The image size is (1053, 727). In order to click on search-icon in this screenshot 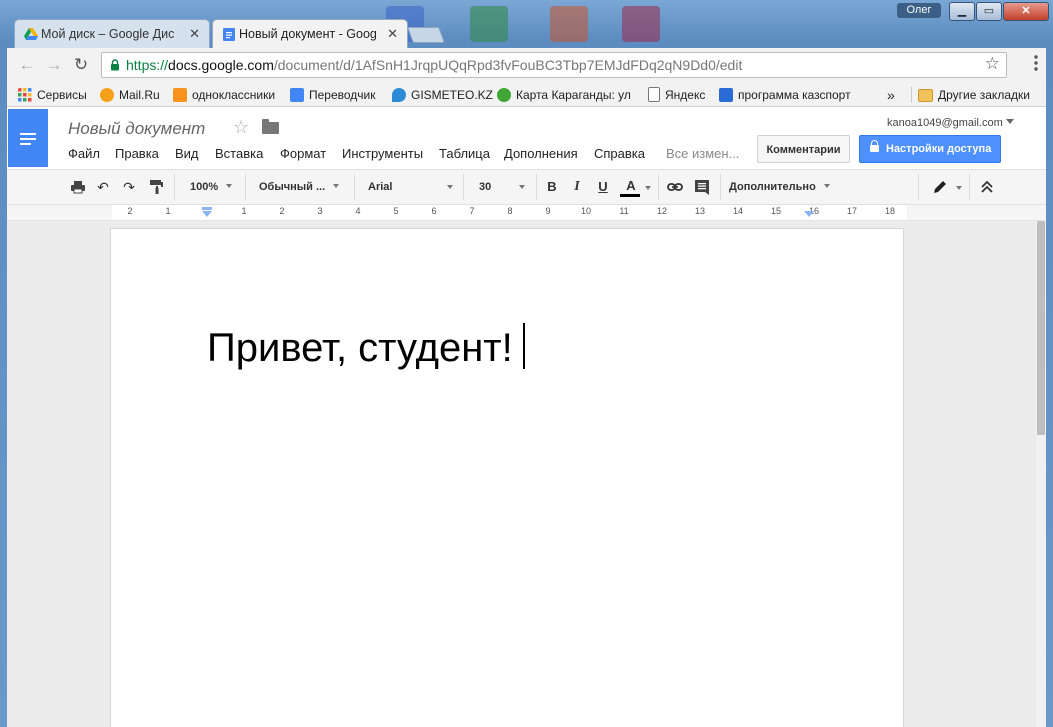, I will do `click(726, 95)`.